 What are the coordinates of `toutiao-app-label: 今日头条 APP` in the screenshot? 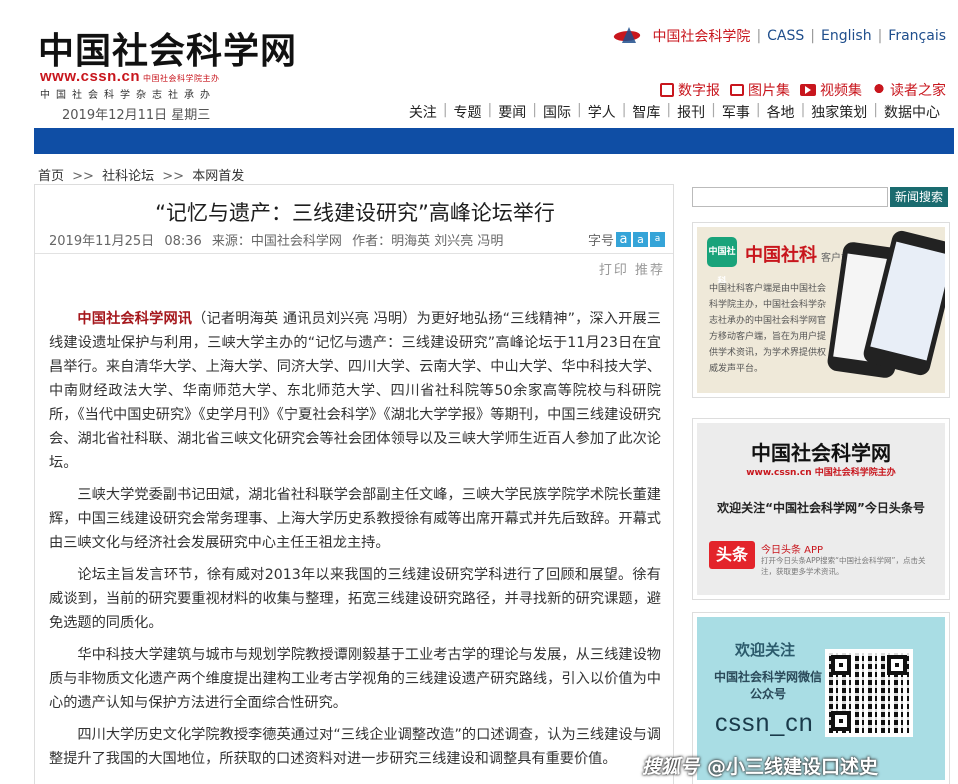 It's located at (792, 550).